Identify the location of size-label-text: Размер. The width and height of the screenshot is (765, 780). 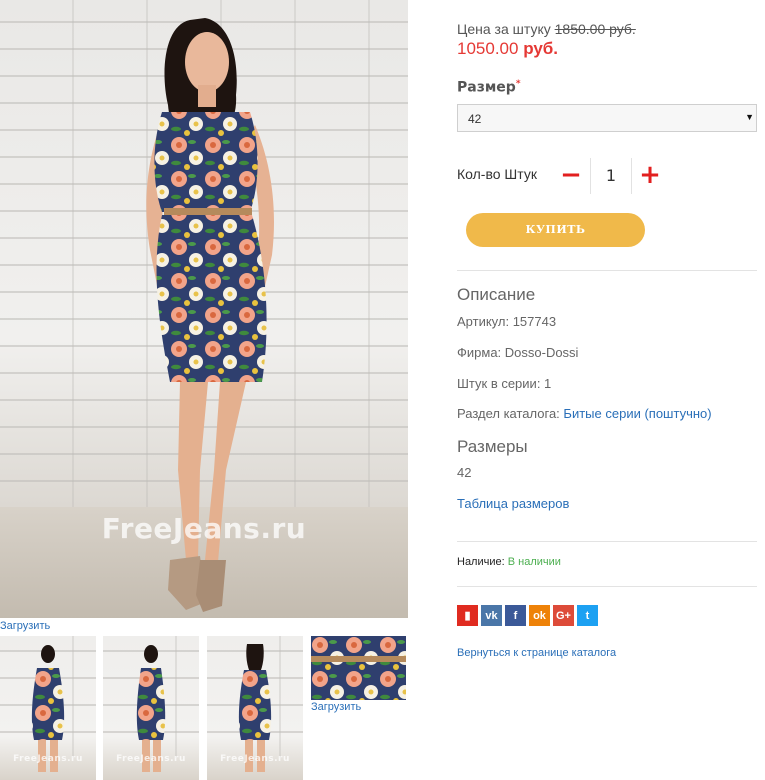
(486, 87).